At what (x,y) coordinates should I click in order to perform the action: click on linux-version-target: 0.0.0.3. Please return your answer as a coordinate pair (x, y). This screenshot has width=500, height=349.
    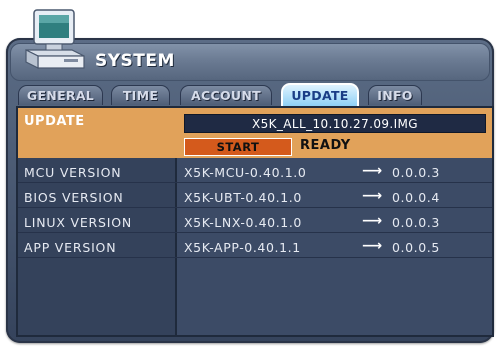
    Looking at the image, I should click on (416, 222).